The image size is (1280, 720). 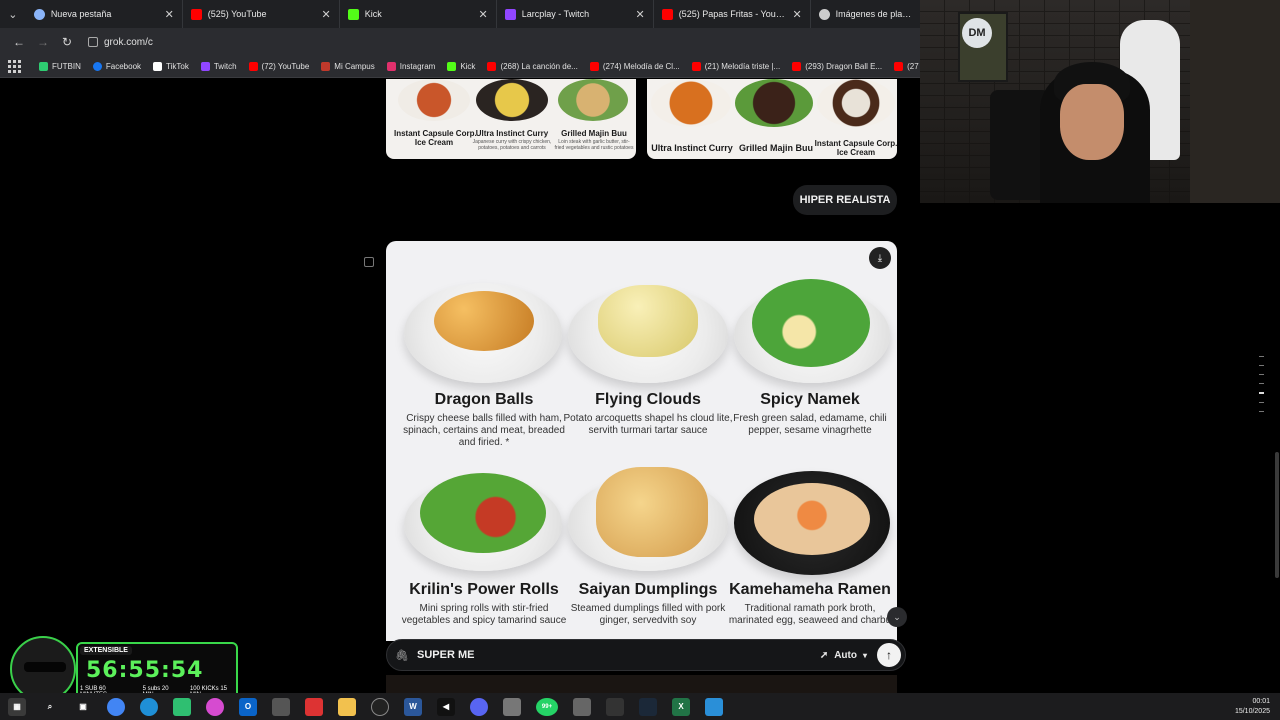 What do you see at coordinates (93, 42) in the screenshot?
I see `site-info-icon` at bounding box center [93, 42].